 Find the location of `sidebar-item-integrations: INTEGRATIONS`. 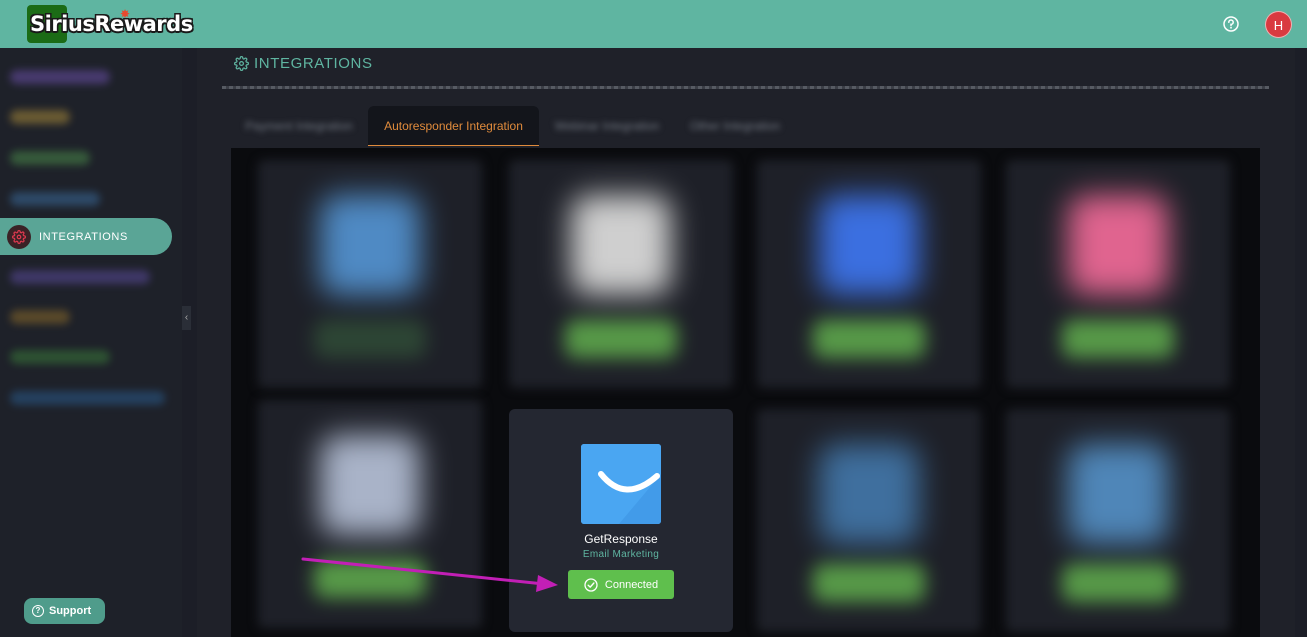

sidebar-item-integrations: INTEGRATIONS is located at coordinates (86, 236).